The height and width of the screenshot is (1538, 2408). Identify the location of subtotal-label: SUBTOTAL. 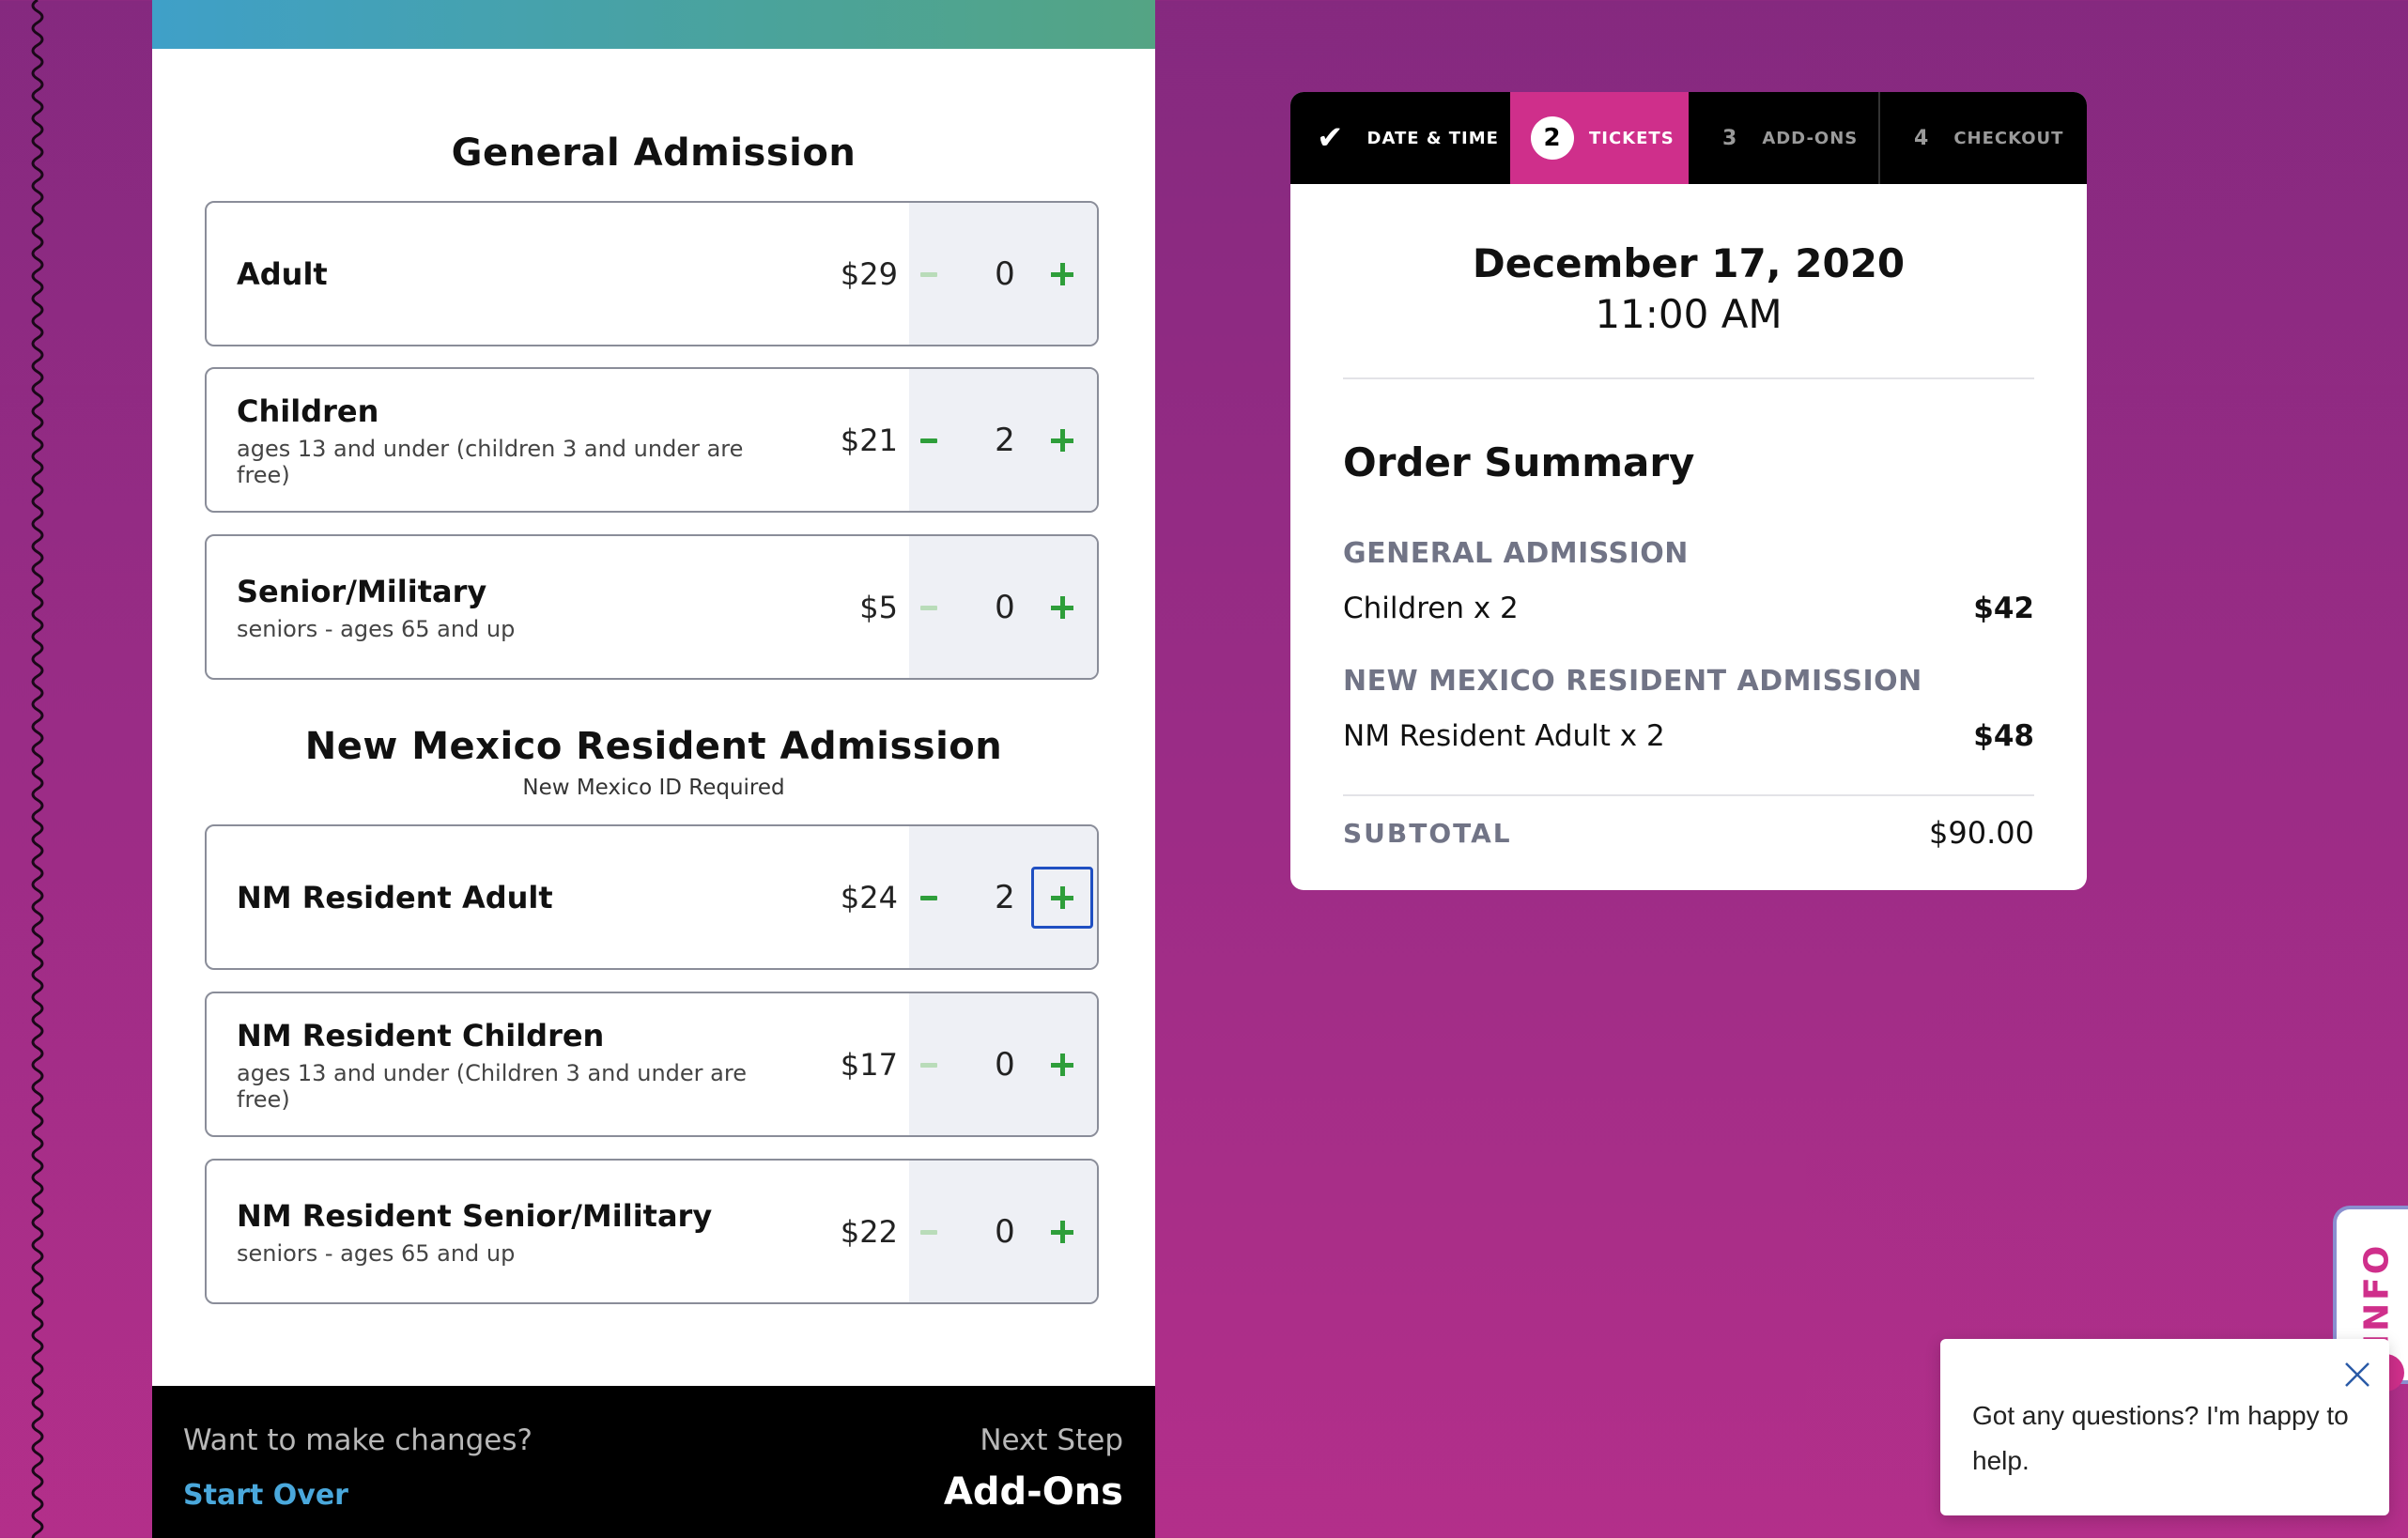
(1427, 833).